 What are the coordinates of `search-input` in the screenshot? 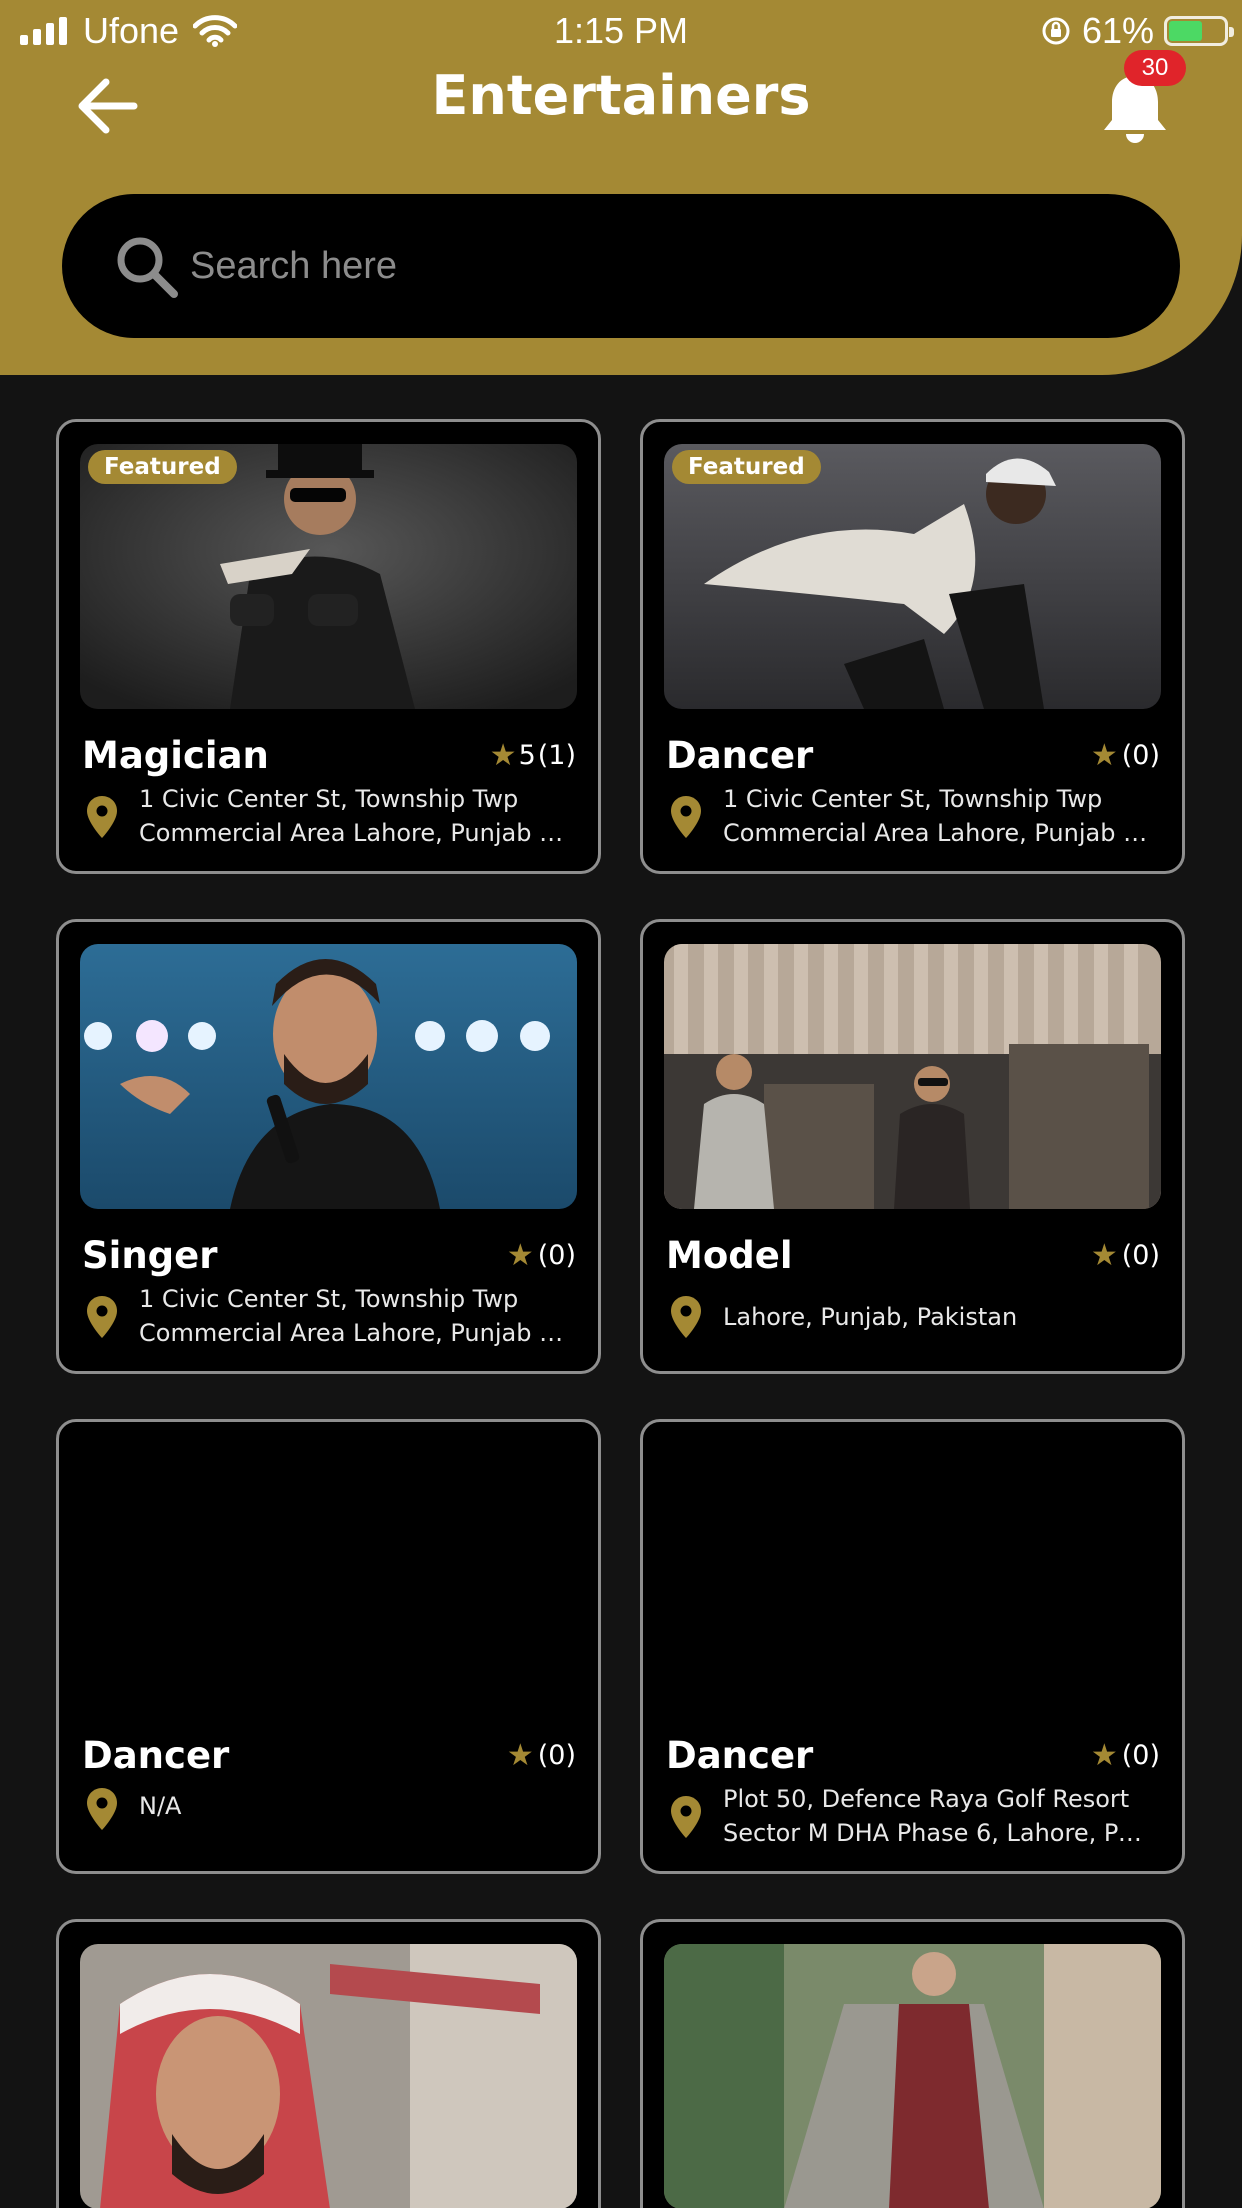 It's located at (650, 266).